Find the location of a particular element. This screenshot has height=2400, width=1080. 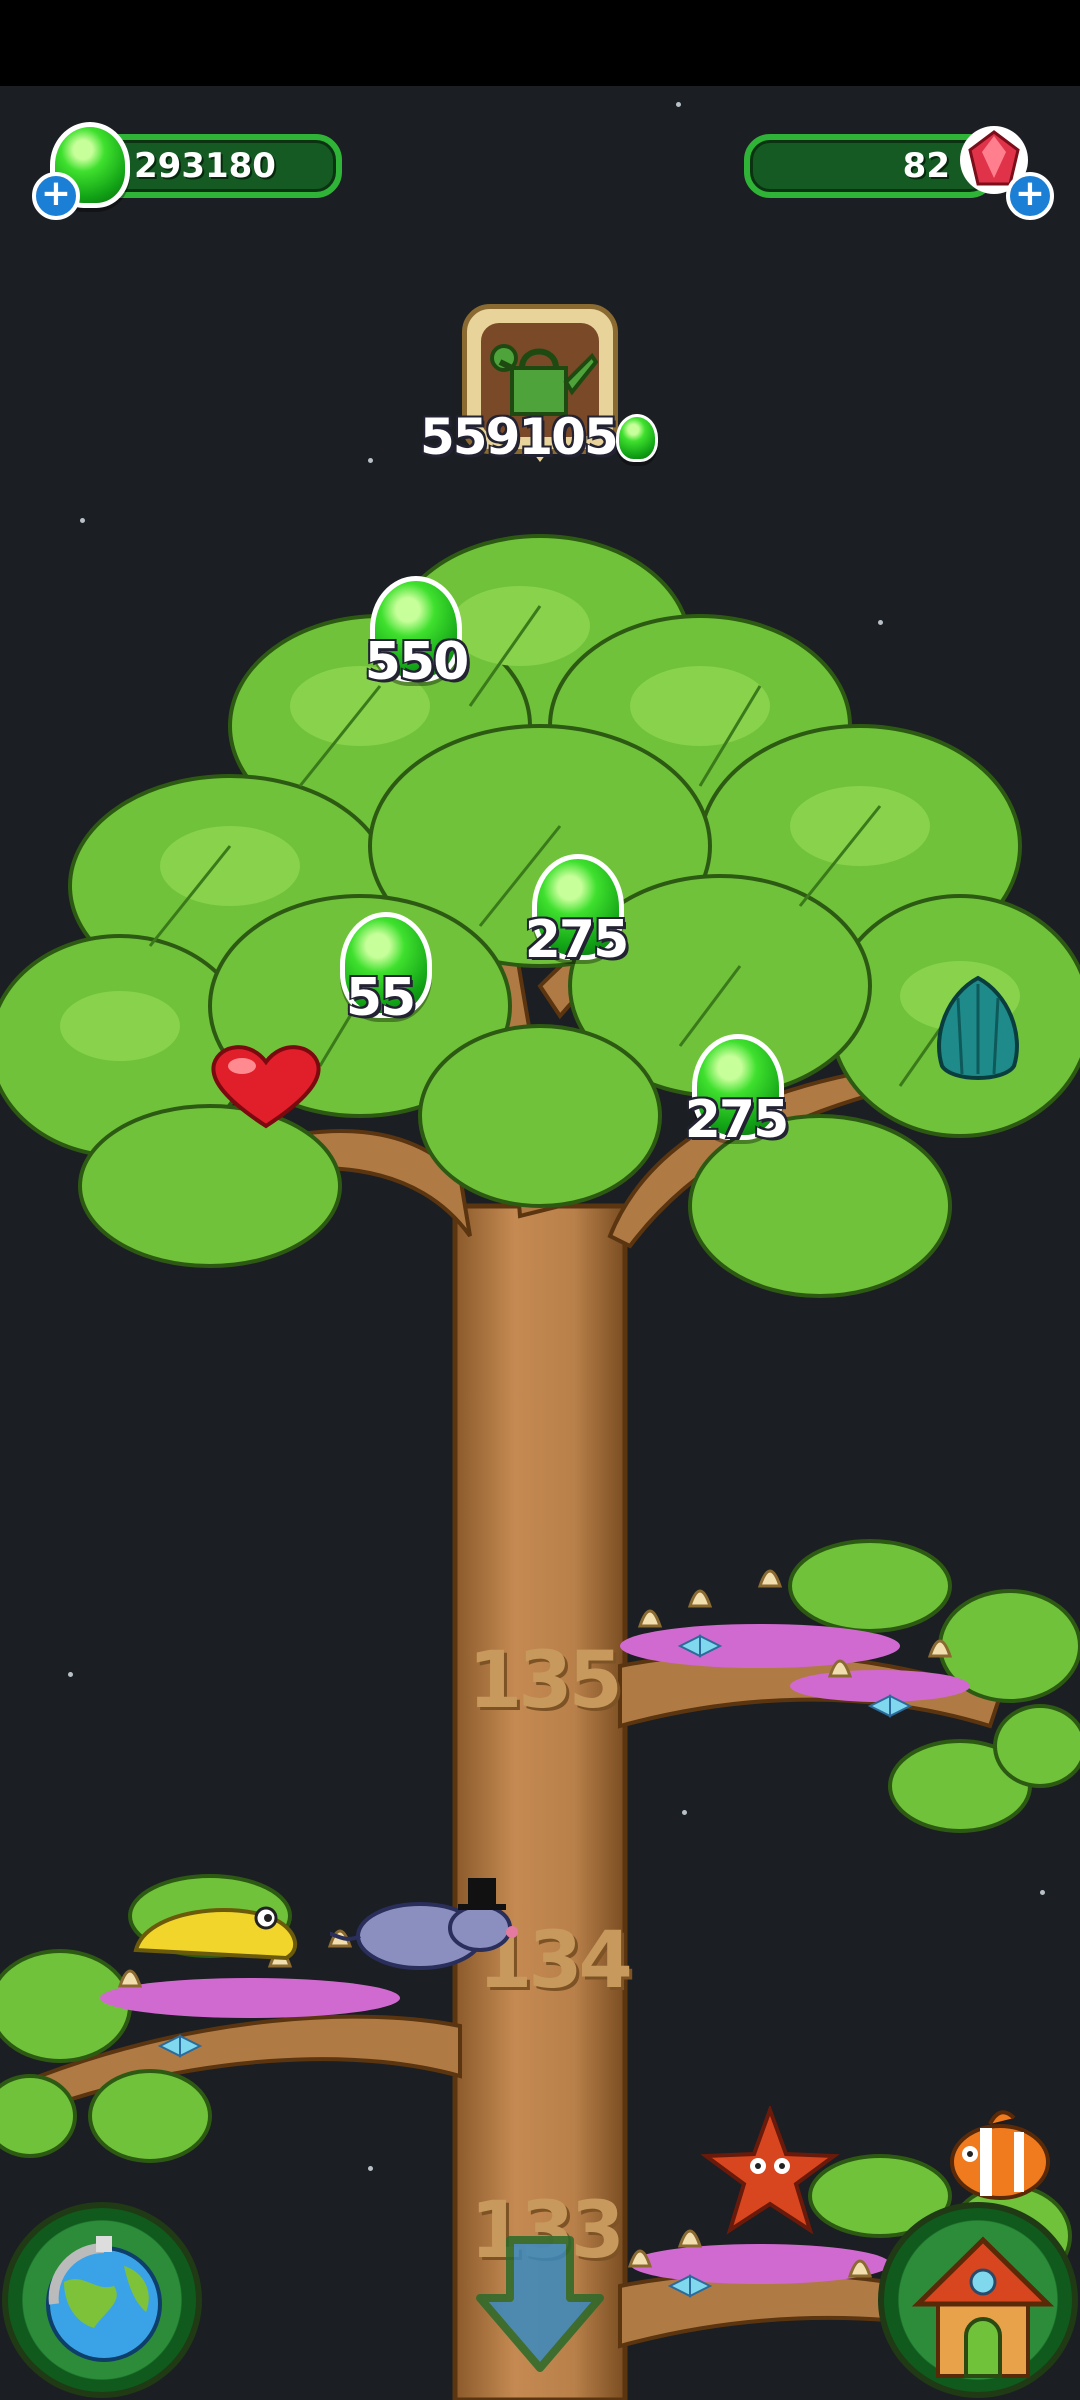

gems-count: 82 is located at coordinates (926, 166).